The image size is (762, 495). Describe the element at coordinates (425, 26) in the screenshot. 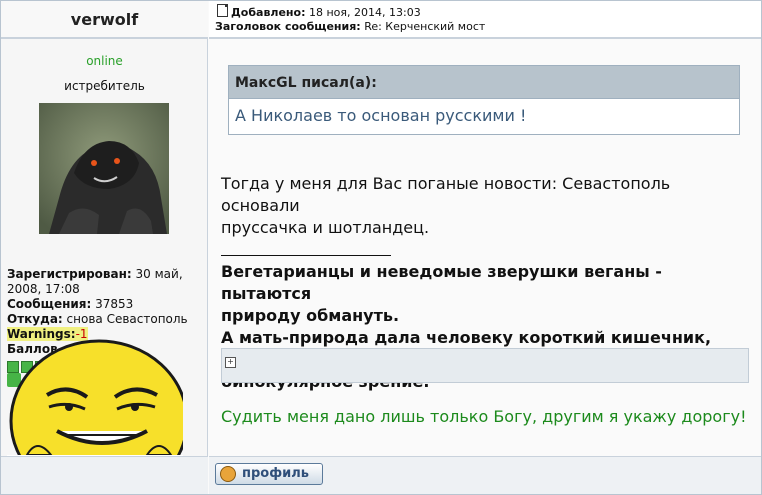

I see `post-subject-value: Re: Керченский мост` at that location.